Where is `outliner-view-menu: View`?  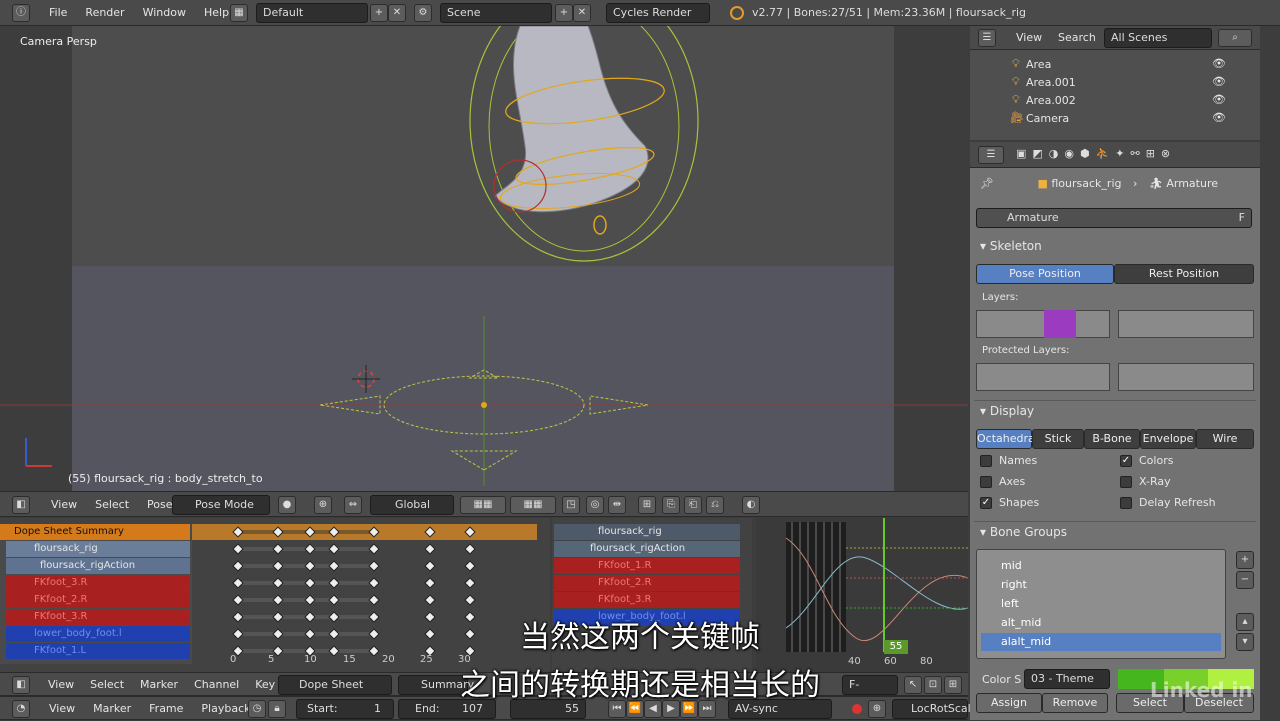 outliner-view-menu: View is located at coordinates (1029, 37).